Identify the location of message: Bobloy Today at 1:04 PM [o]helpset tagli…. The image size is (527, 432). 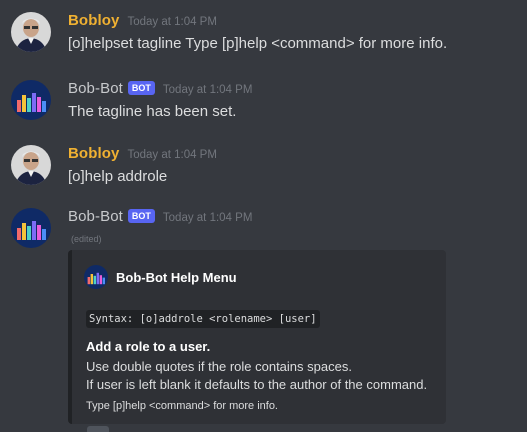
(263, 34).